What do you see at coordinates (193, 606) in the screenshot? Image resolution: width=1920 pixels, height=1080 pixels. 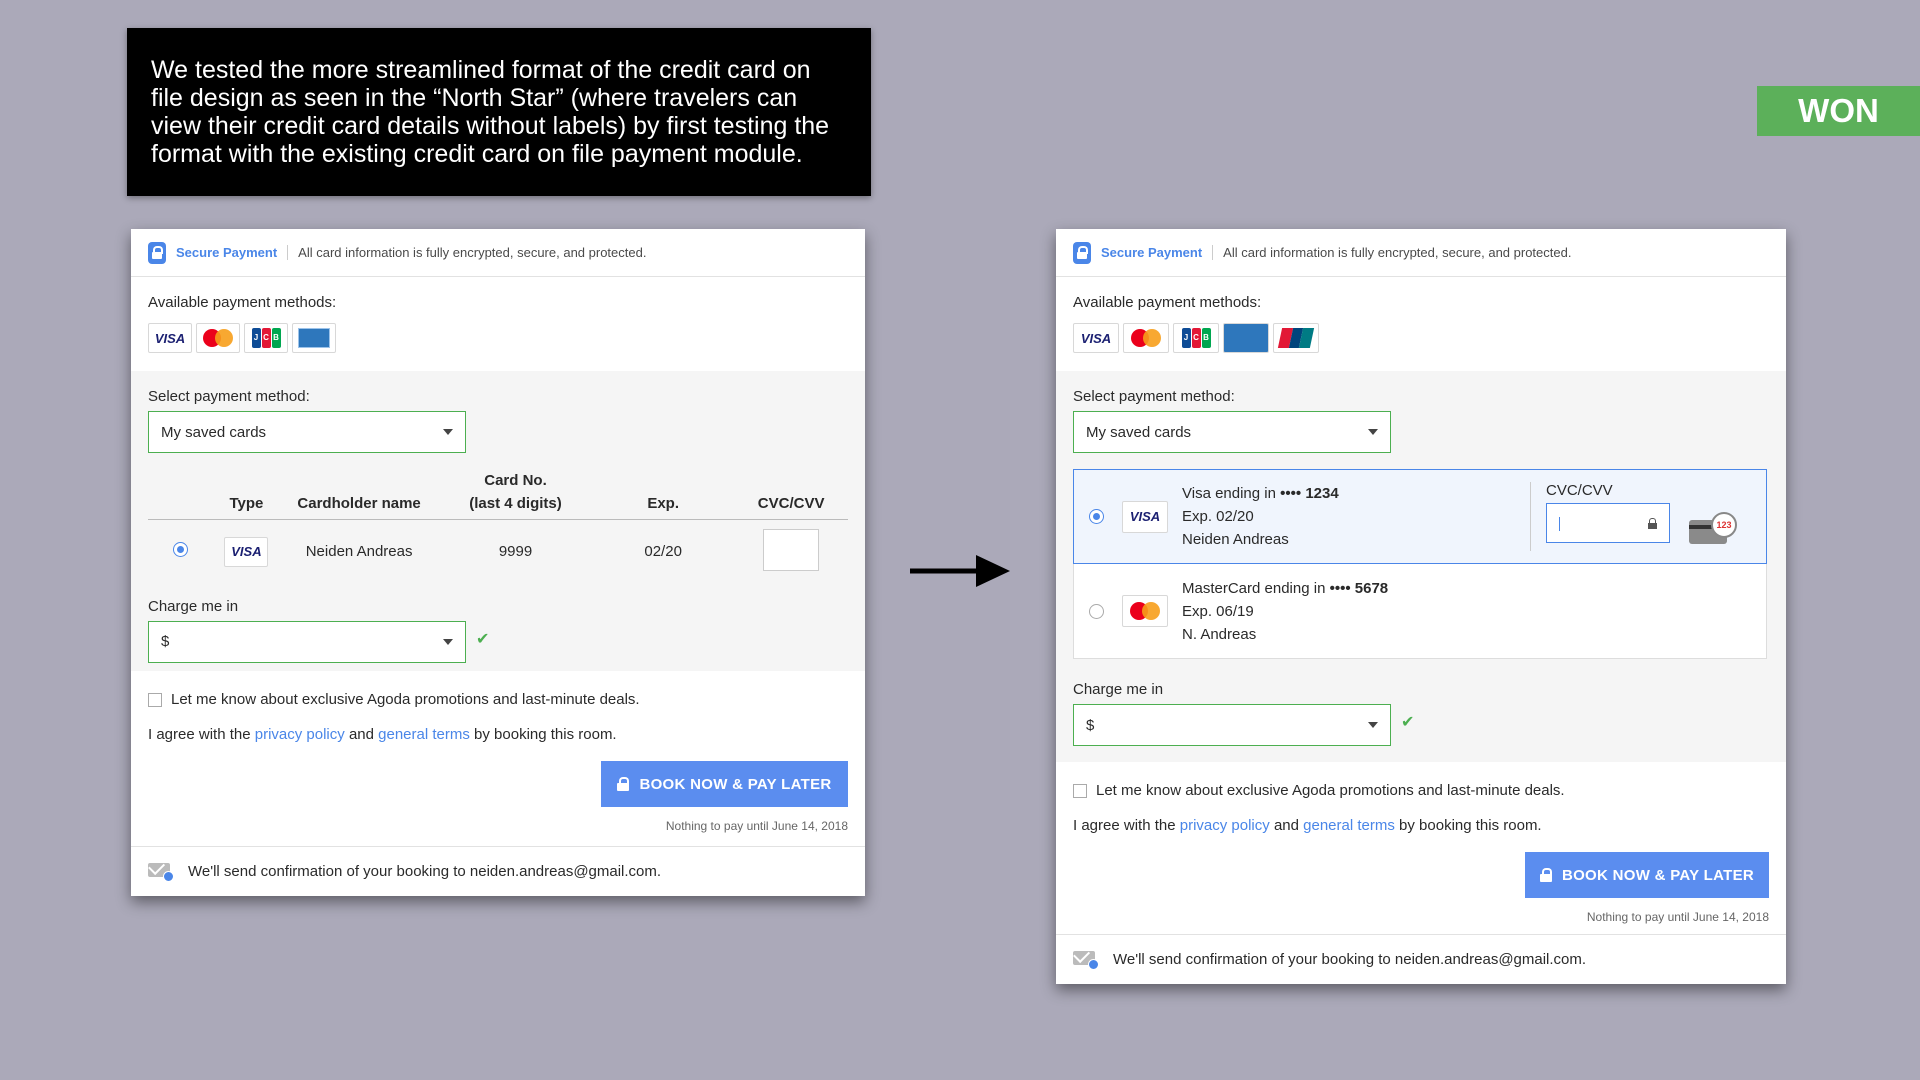 I see `charge-label: Charge me in` at bounding box center [193, 606].